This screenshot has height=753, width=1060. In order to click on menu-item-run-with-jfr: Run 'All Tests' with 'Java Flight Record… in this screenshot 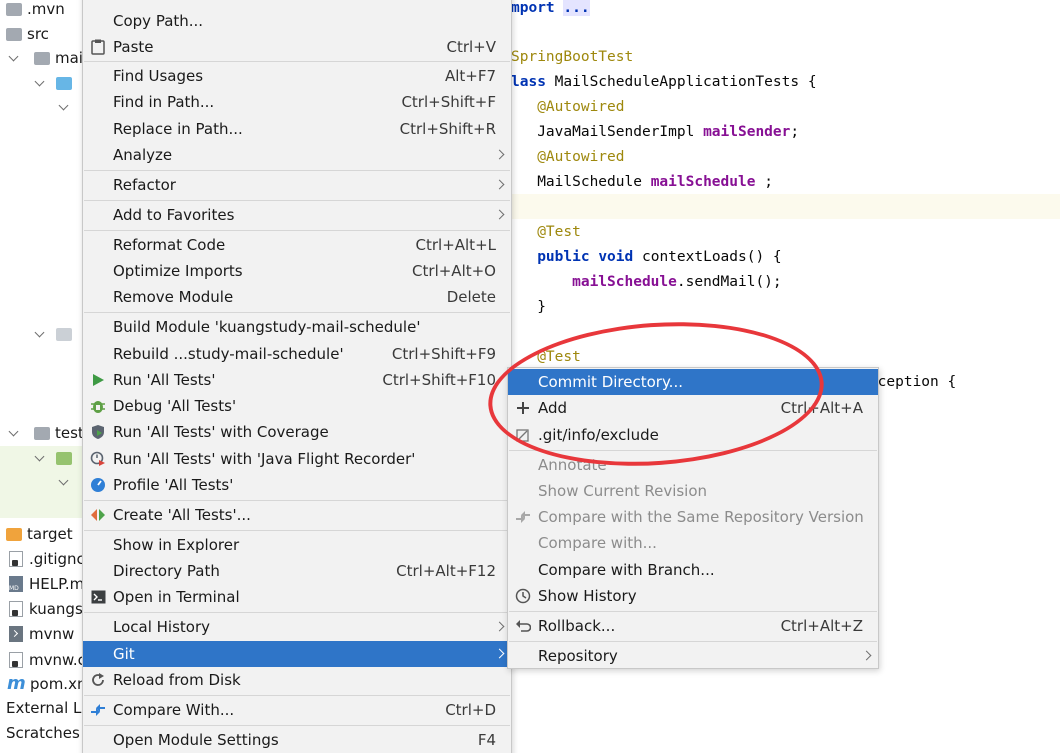, I will do `click(297, 459)`.